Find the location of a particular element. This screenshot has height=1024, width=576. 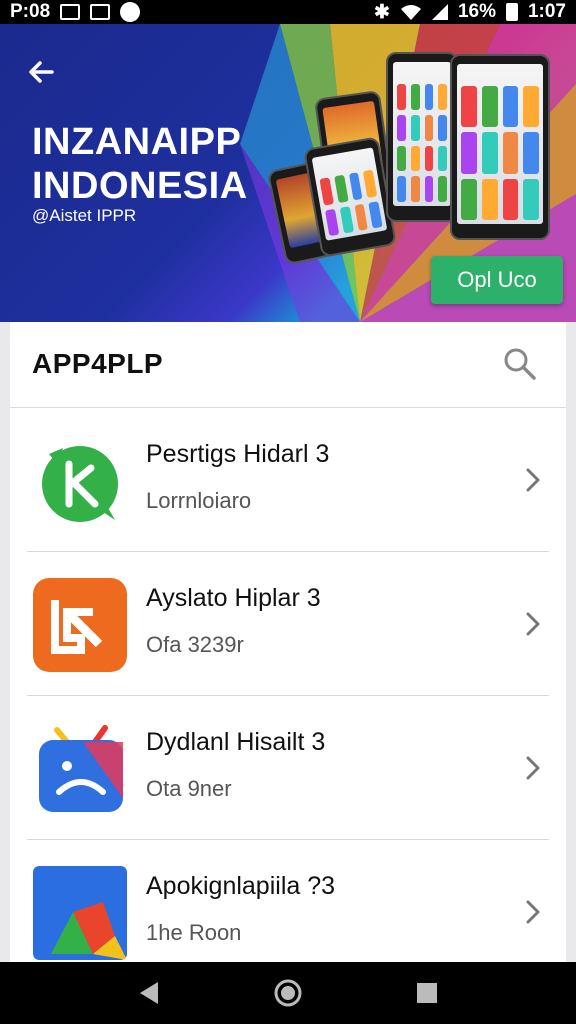

app-subtitle: Lorrnloiaro is located at coordinates (199, 500).